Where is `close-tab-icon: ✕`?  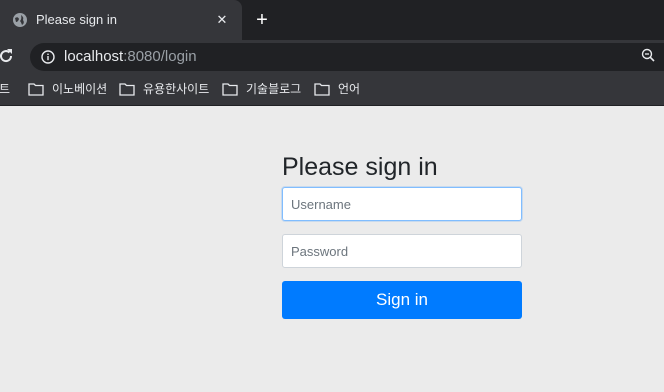
close-tab-icon: ✕ is located at coordinates (222, 20).